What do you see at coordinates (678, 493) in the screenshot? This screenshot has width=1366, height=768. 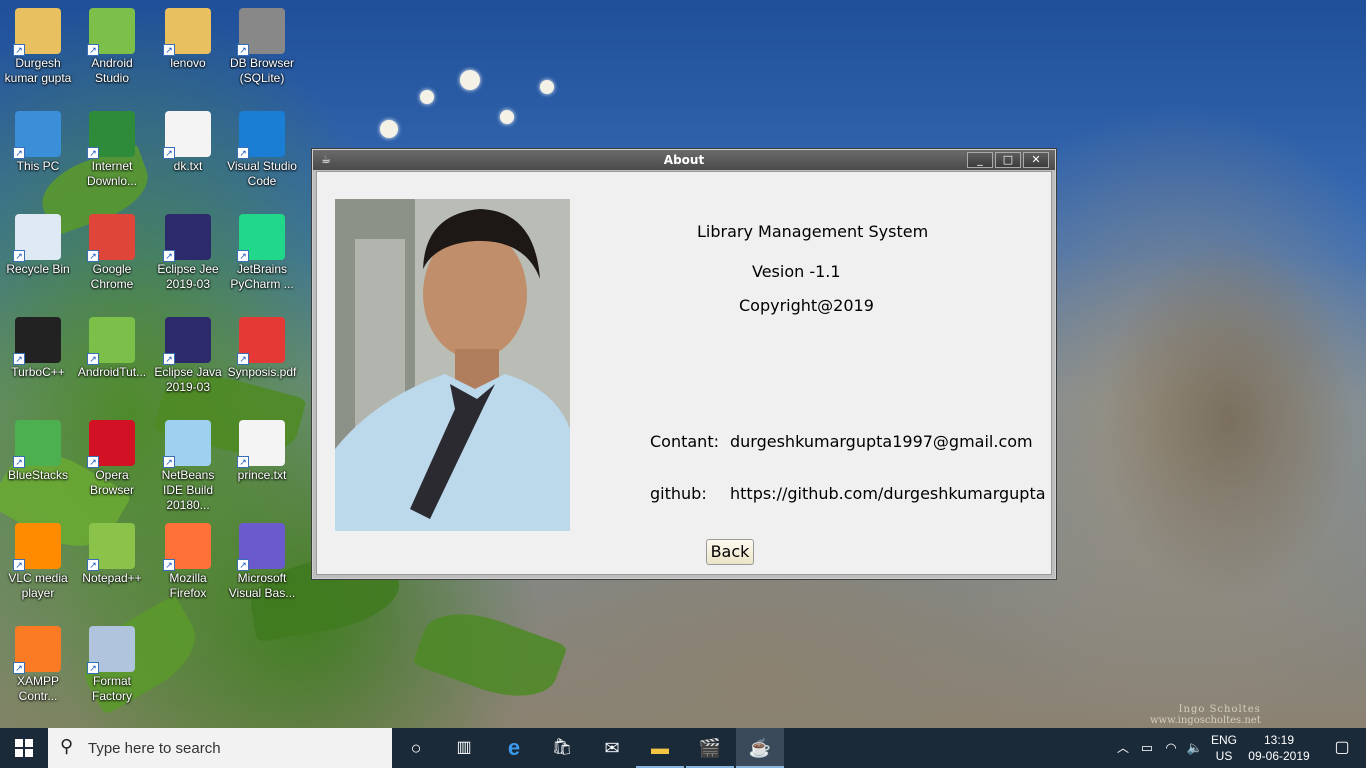 I see `github-label: github:` at bounding box center [678, 493].